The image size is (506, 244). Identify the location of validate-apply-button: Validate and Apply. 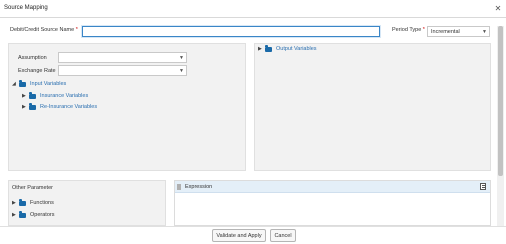
(239, 235).